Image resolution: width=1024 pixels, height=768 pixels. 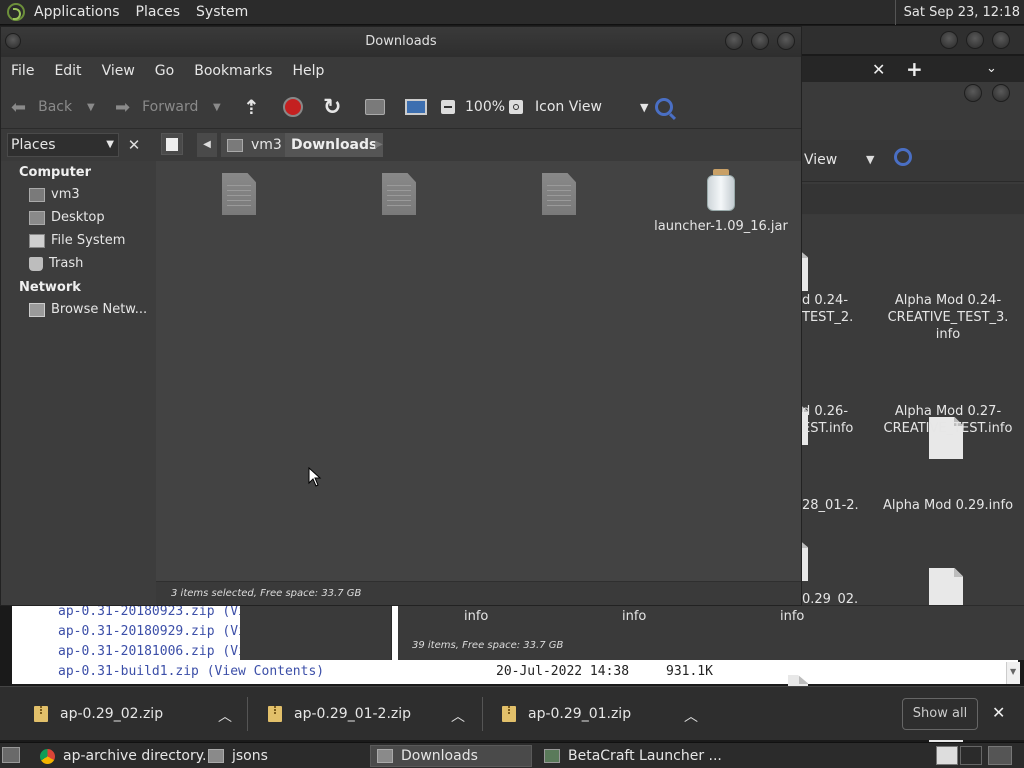 I want to click on view-mode-label: View, so click(x=820, y=160).